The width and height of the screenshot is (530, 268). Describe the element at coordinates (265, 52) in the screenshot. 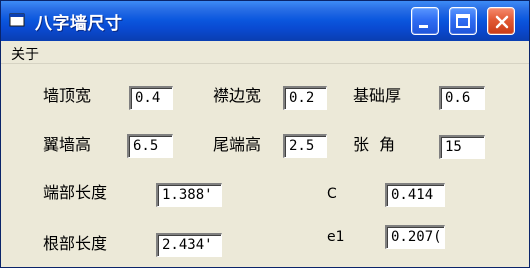

I see `menu-bar: 关于` at that location.